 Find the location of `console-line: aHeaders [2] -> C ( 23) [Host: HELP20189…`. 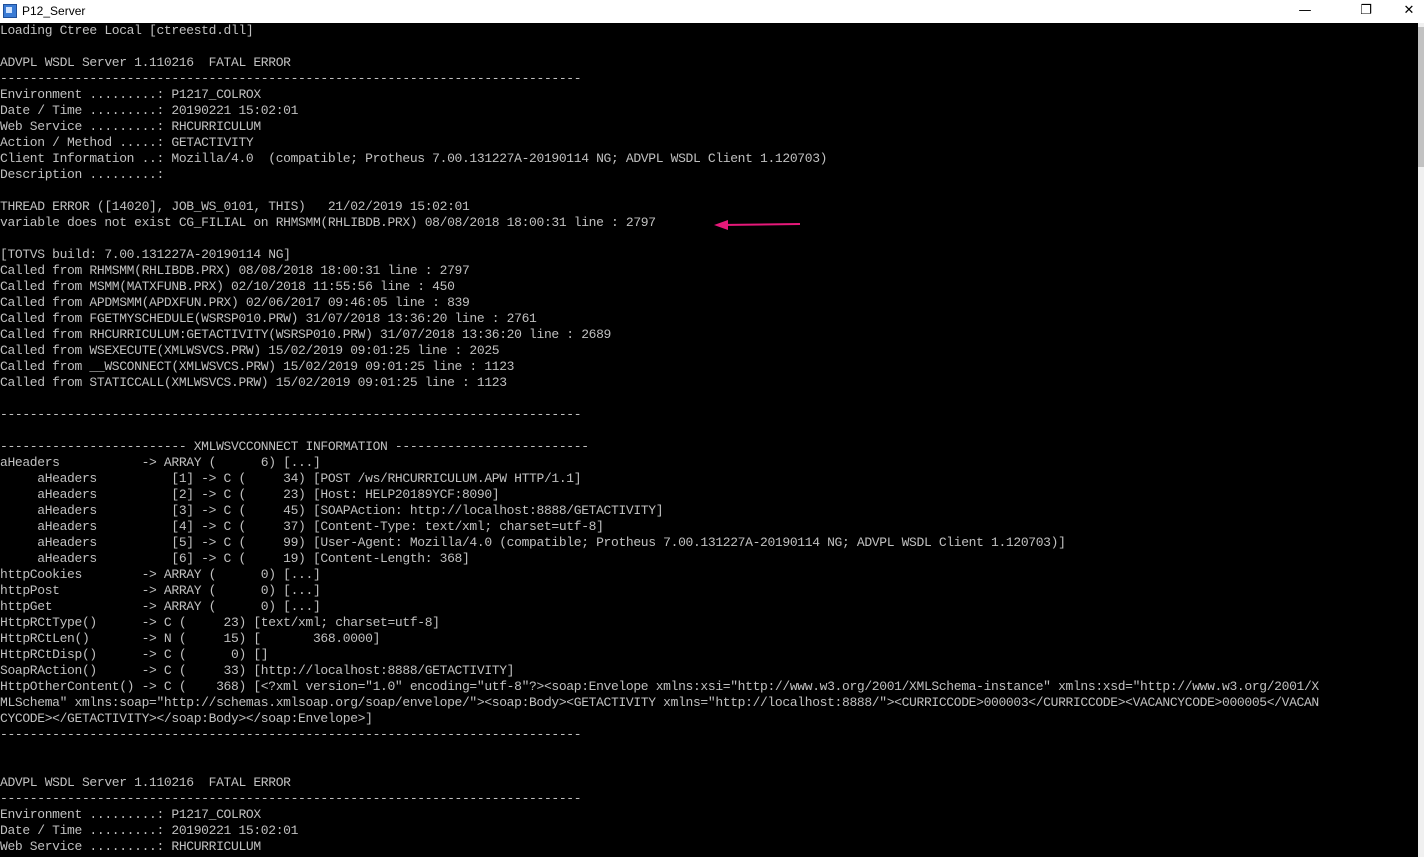

console-line: aHeaders [2] -> C ( 23) [Host: HELP20189… is located at coordinates (250, 494).